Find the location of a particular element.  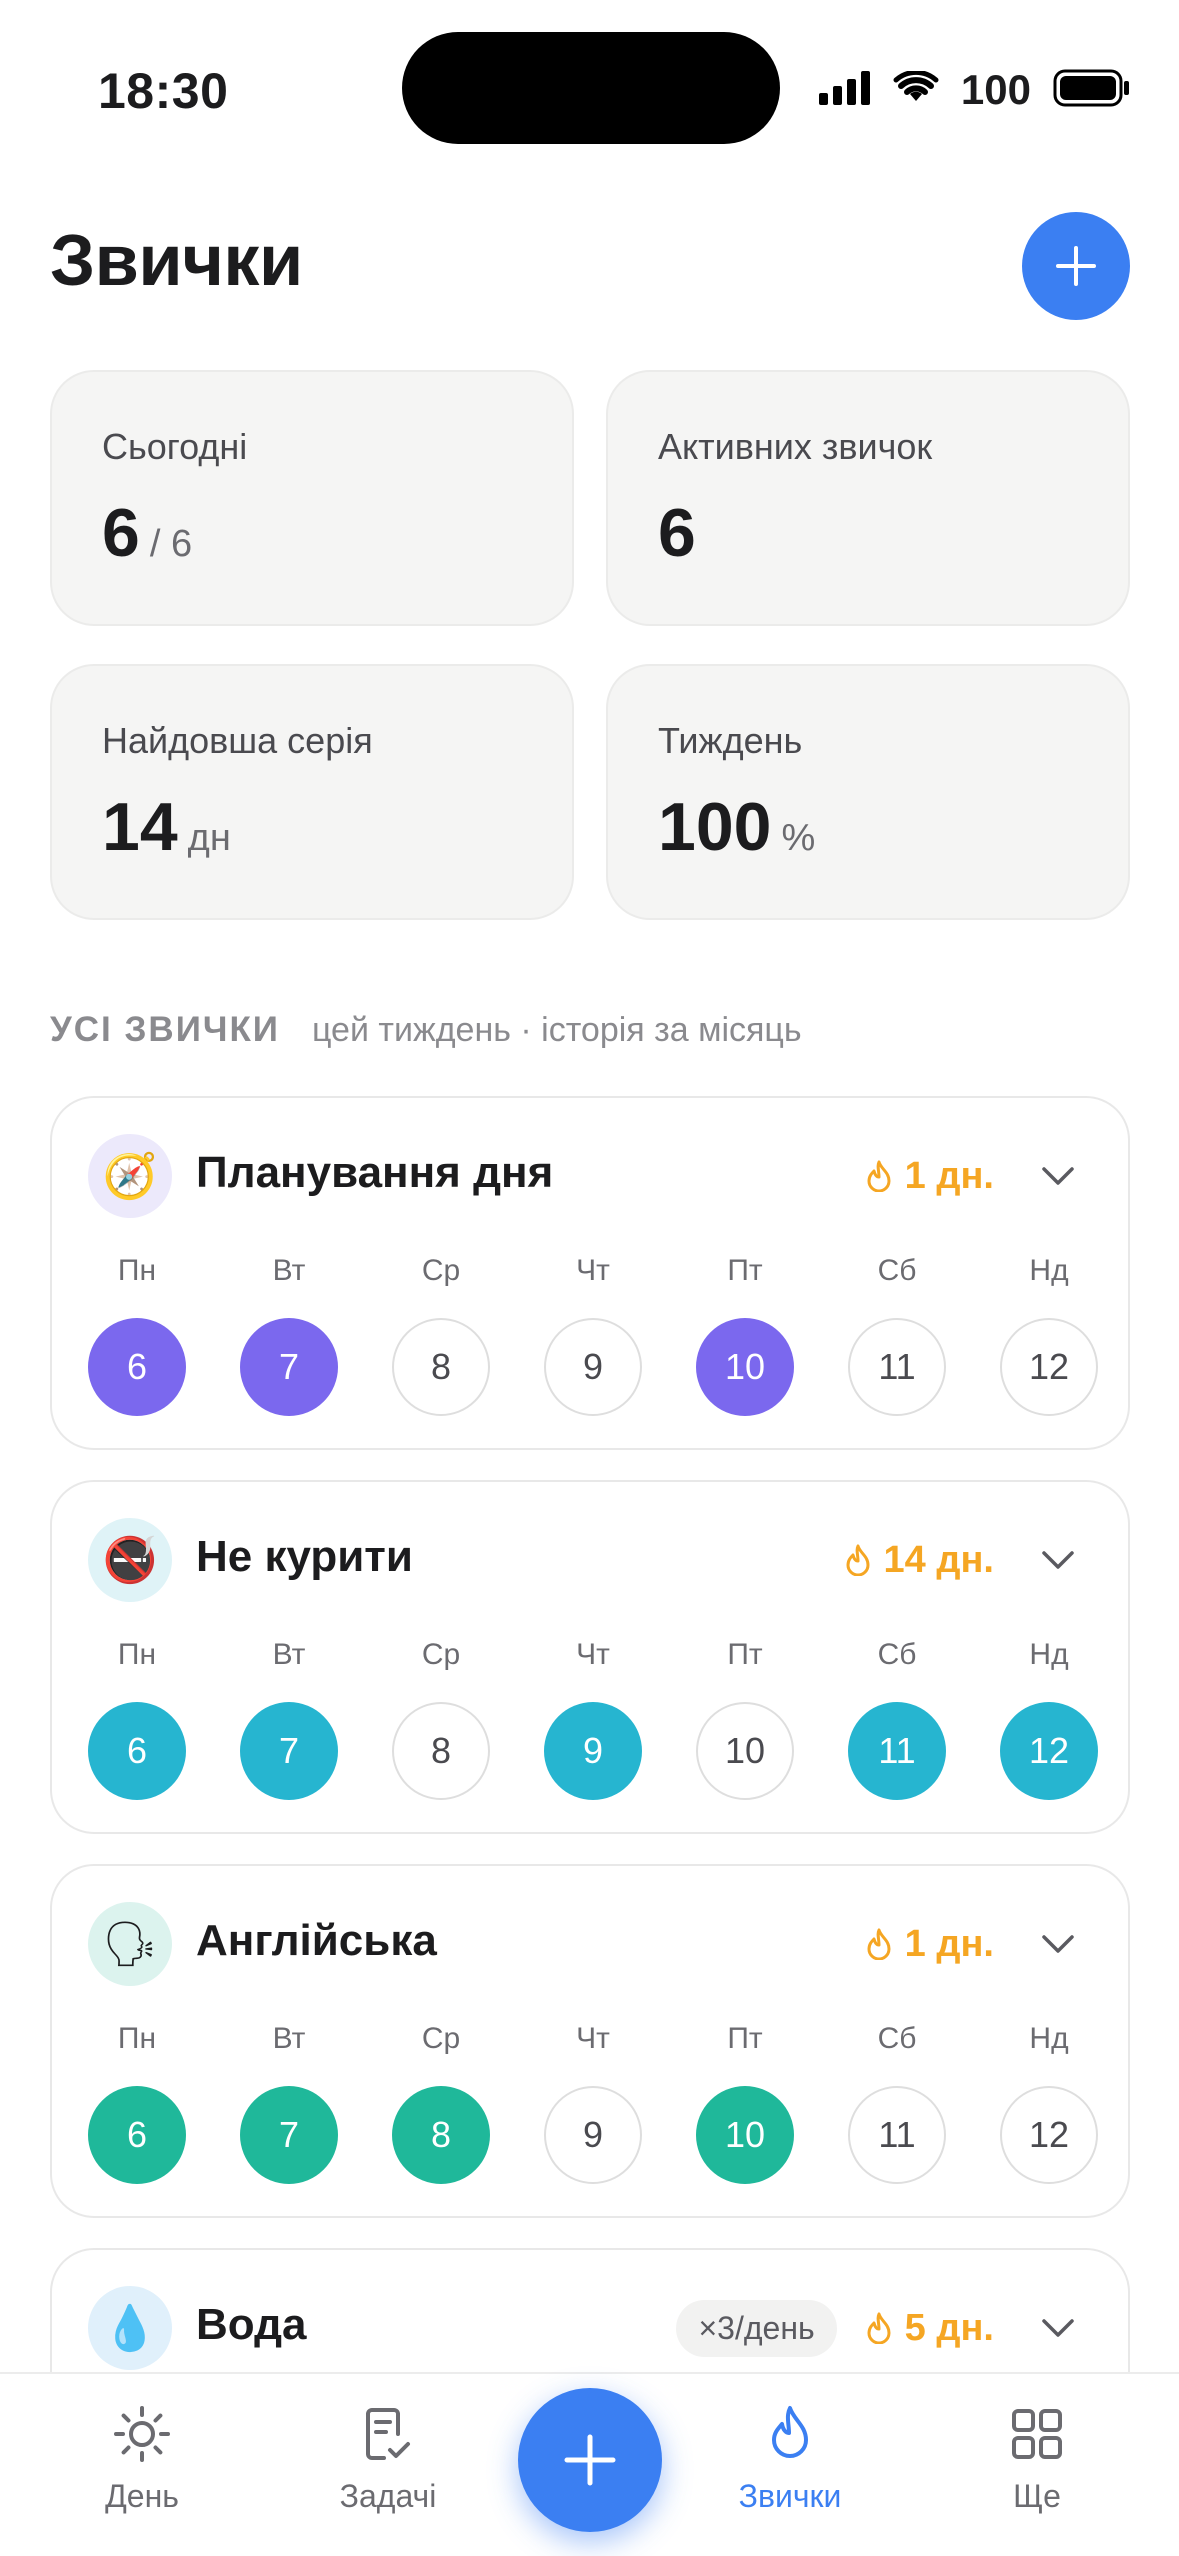

section-subtitle: цей тиждень · історія за місяць is located at coordinates (556, 1030).